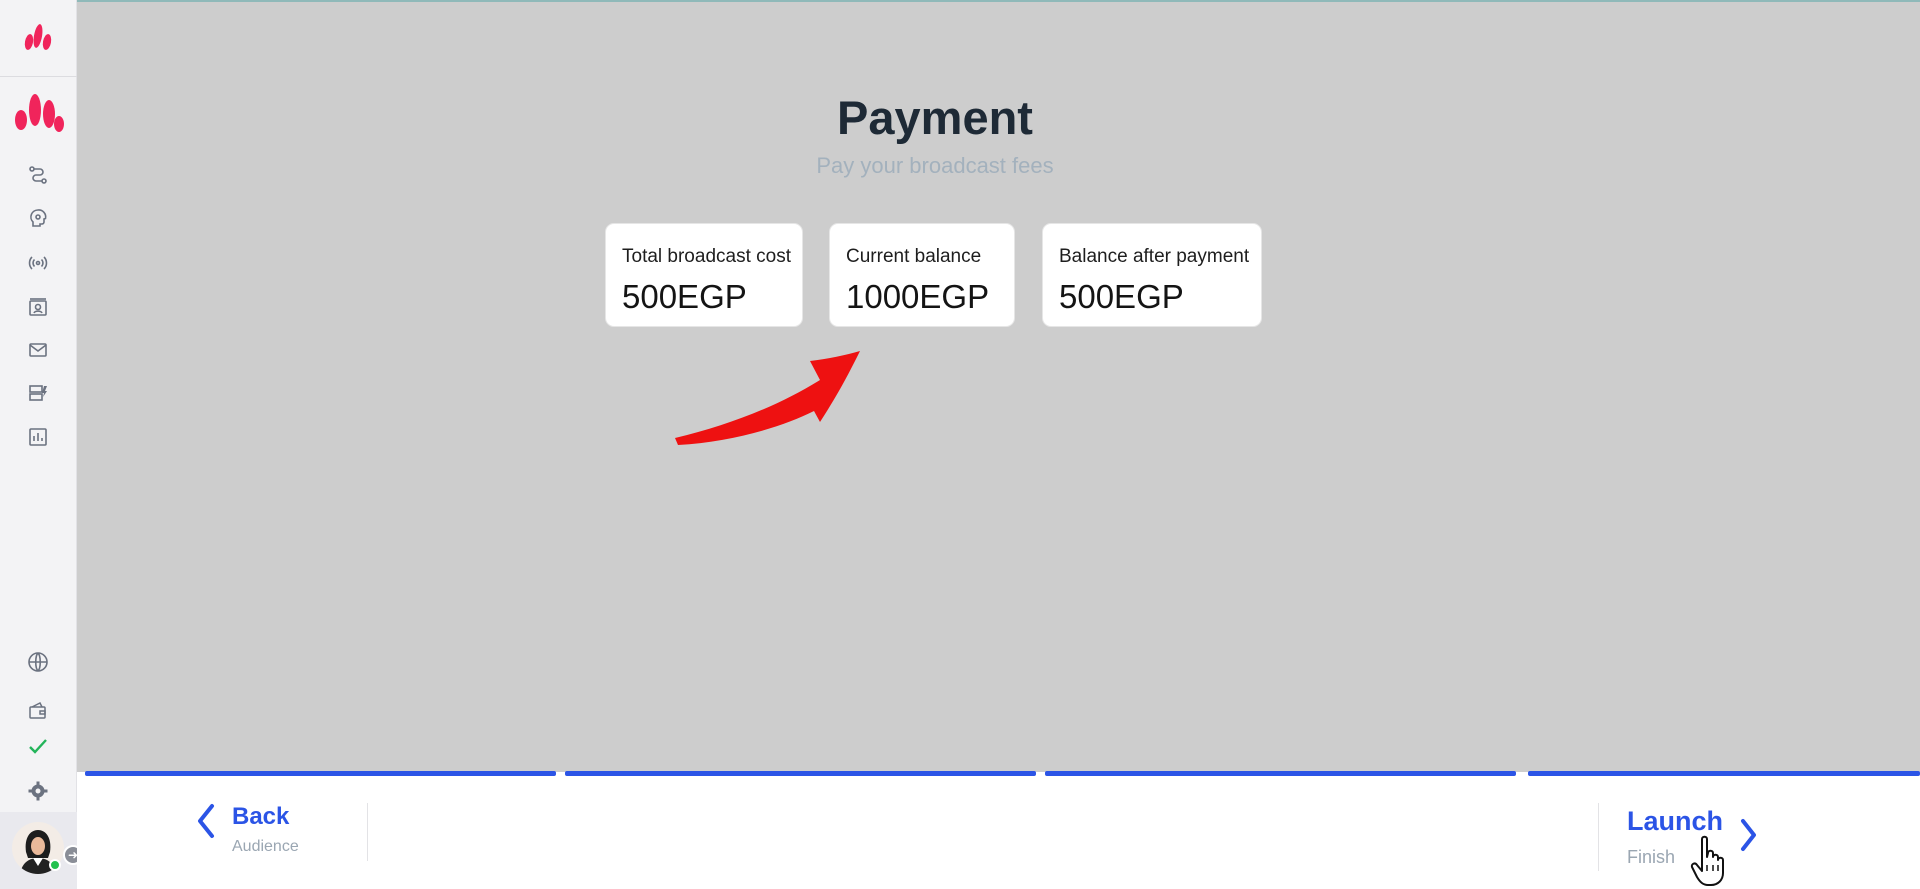 The image size is (1920, 889). What do you see at coordinates (918, 296) in the screenshot?
I see `current-balance-value: 1000EGP` at bounding box center [918, 296].